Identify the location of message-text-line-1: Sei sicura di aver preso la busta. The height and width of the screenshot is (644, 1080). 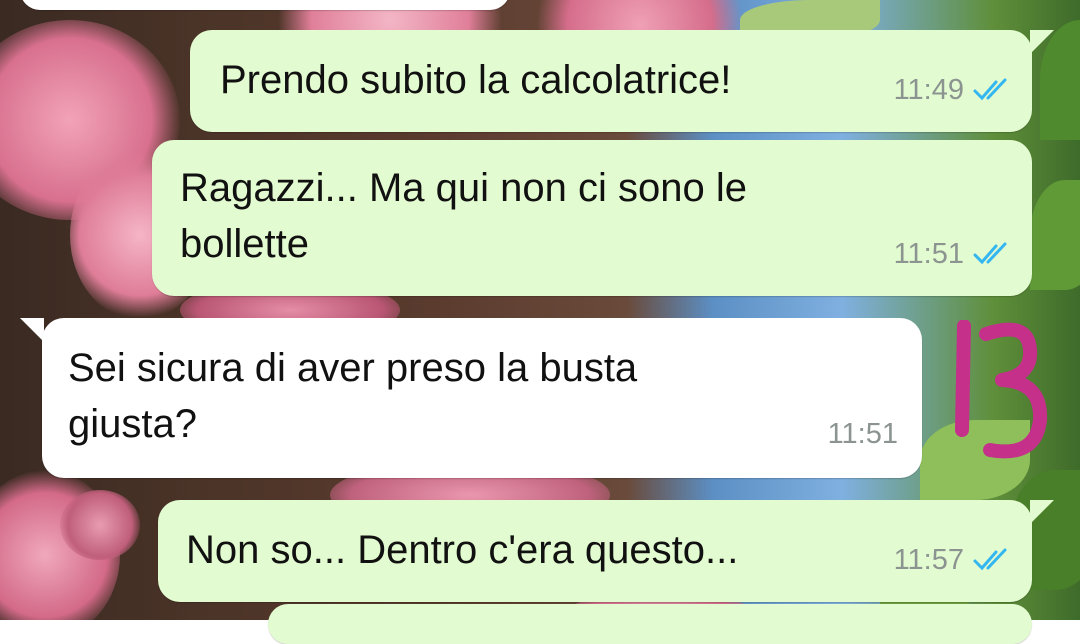
(353, 368).